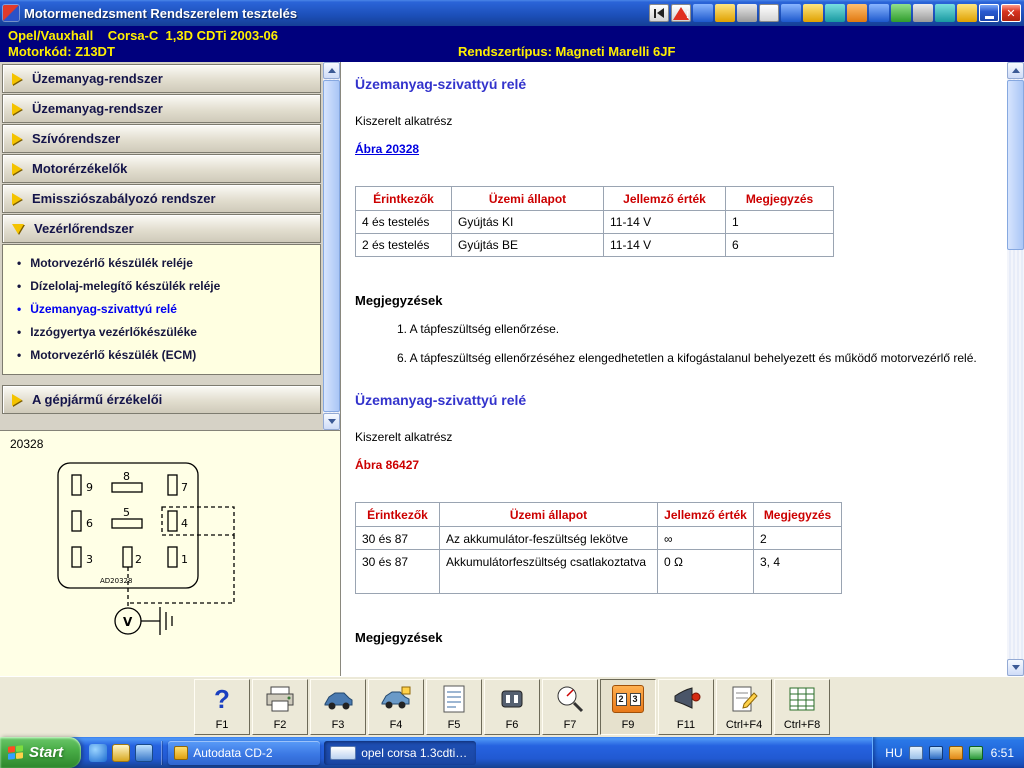 Image resolution: width=1024 pixels, height=768 pixels. I want to click on notes-heading-2: Megjegyzések, so click(399, 637).